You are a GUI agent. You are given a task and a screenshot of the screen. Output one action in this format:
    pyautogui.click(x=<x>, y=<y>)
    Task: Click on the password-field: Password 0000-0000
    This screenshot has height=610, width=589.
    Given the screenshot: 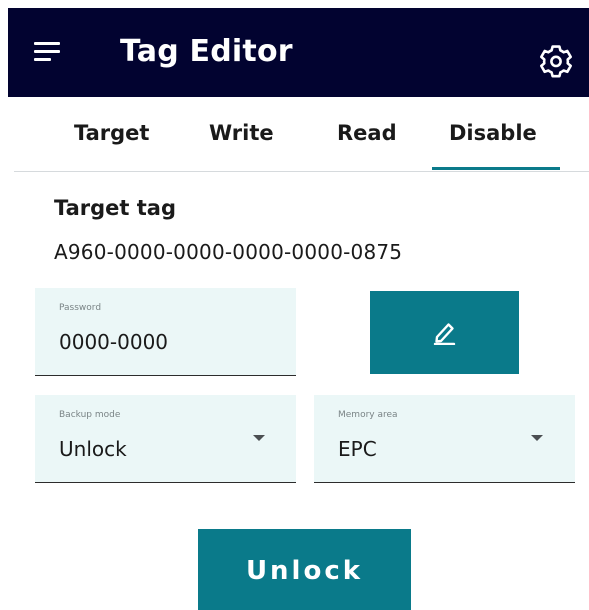 What is the action you would take?
    pyautogui.click(x=165, y=332)
    